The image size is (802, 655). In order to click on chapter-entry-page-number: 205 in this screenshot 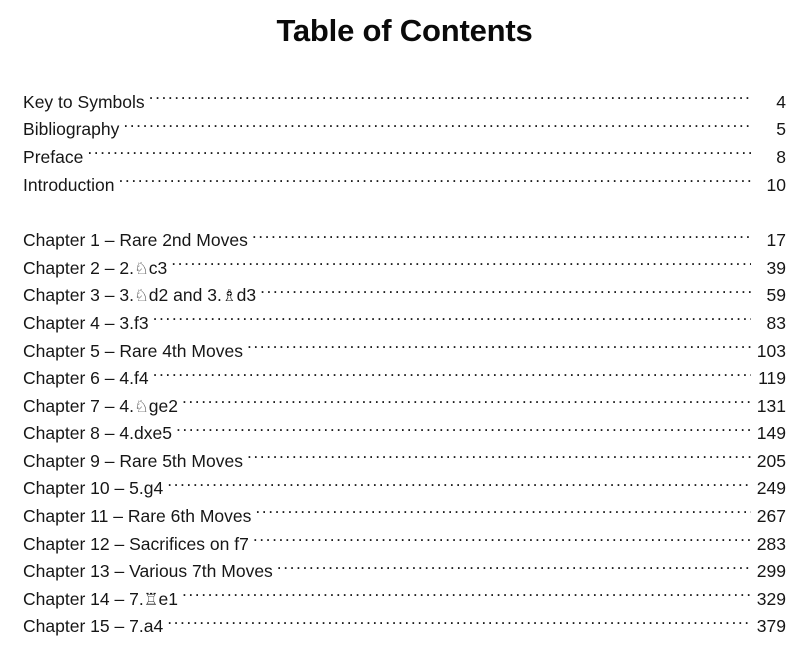, I will do `click(771, 460)`.